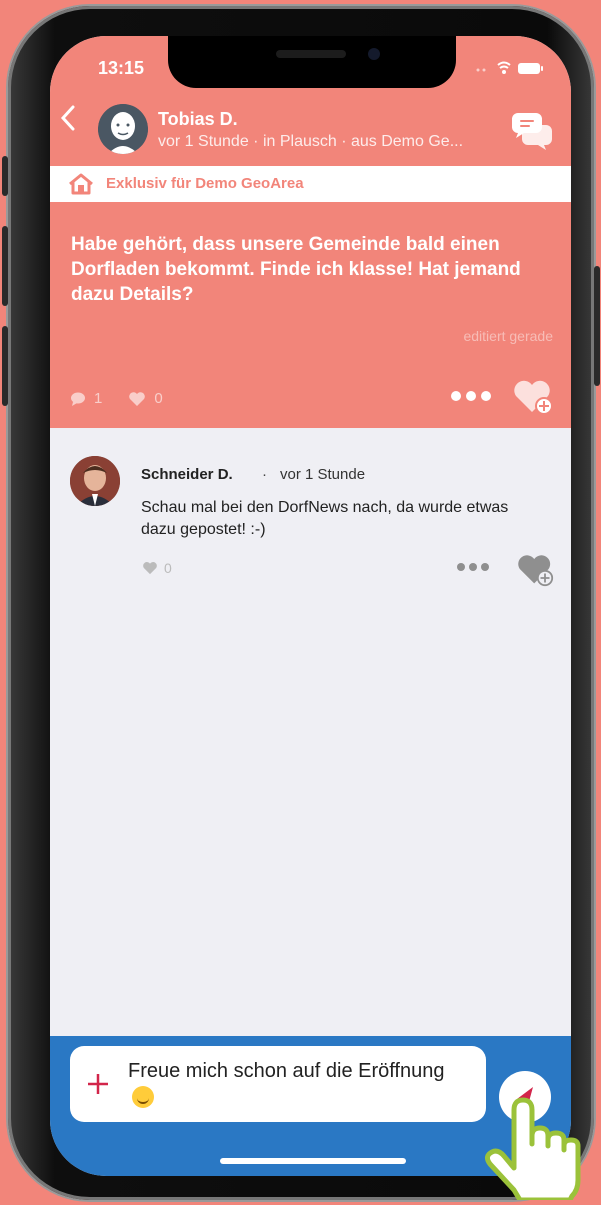  I want to click on post-more-button, so click(471, 393).